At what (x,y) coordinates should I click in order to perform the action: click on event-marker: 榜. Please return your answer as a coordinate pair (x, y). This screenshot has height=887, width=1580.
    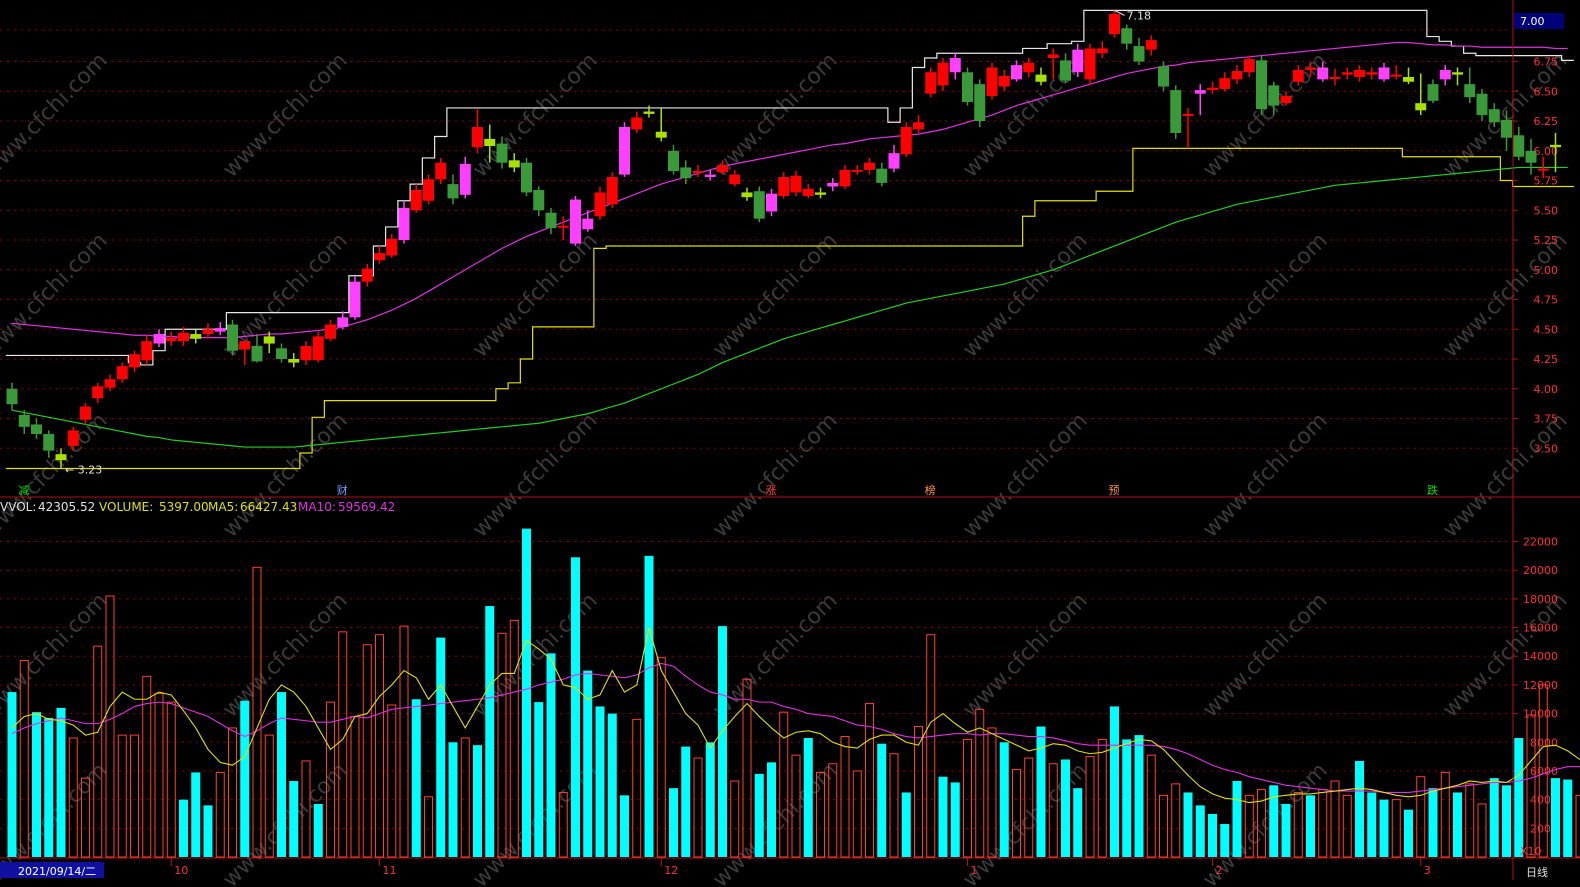
    Looking at the image, I should click on (930, 490).